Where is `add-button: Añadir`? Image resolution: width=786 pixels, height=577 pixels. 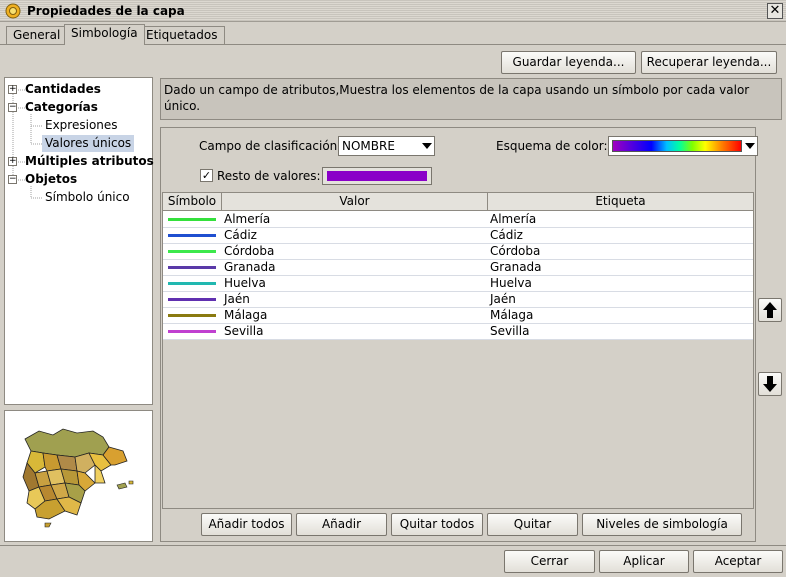 add-button: Añadir is located at coordinates (341, 524).